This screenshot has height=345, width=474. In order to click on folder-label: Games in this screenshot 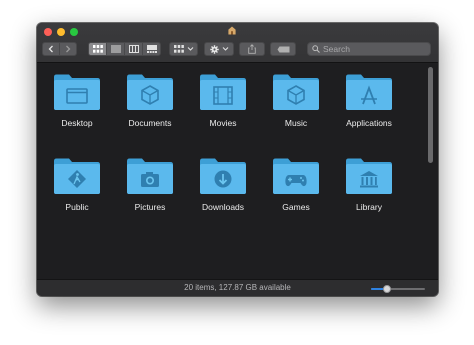, I will do `click(296, 207)`.